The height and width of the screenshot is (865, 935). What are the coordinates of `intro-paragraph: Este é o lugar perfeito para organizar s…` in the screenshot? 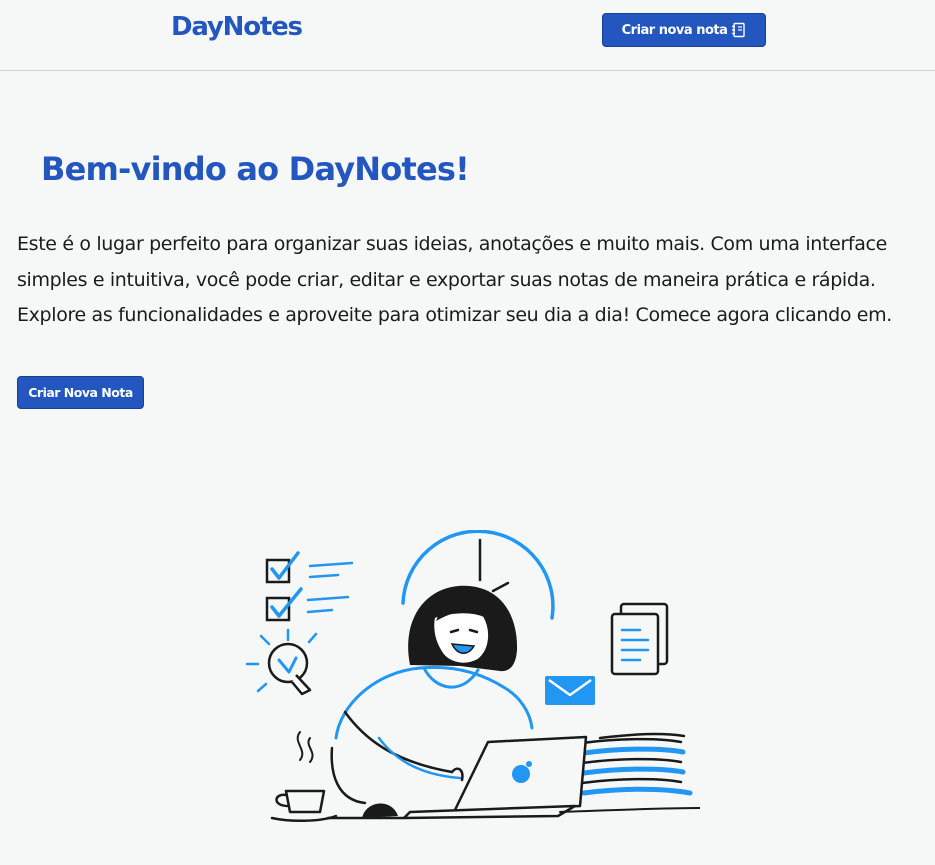 It's located at (454, 279).